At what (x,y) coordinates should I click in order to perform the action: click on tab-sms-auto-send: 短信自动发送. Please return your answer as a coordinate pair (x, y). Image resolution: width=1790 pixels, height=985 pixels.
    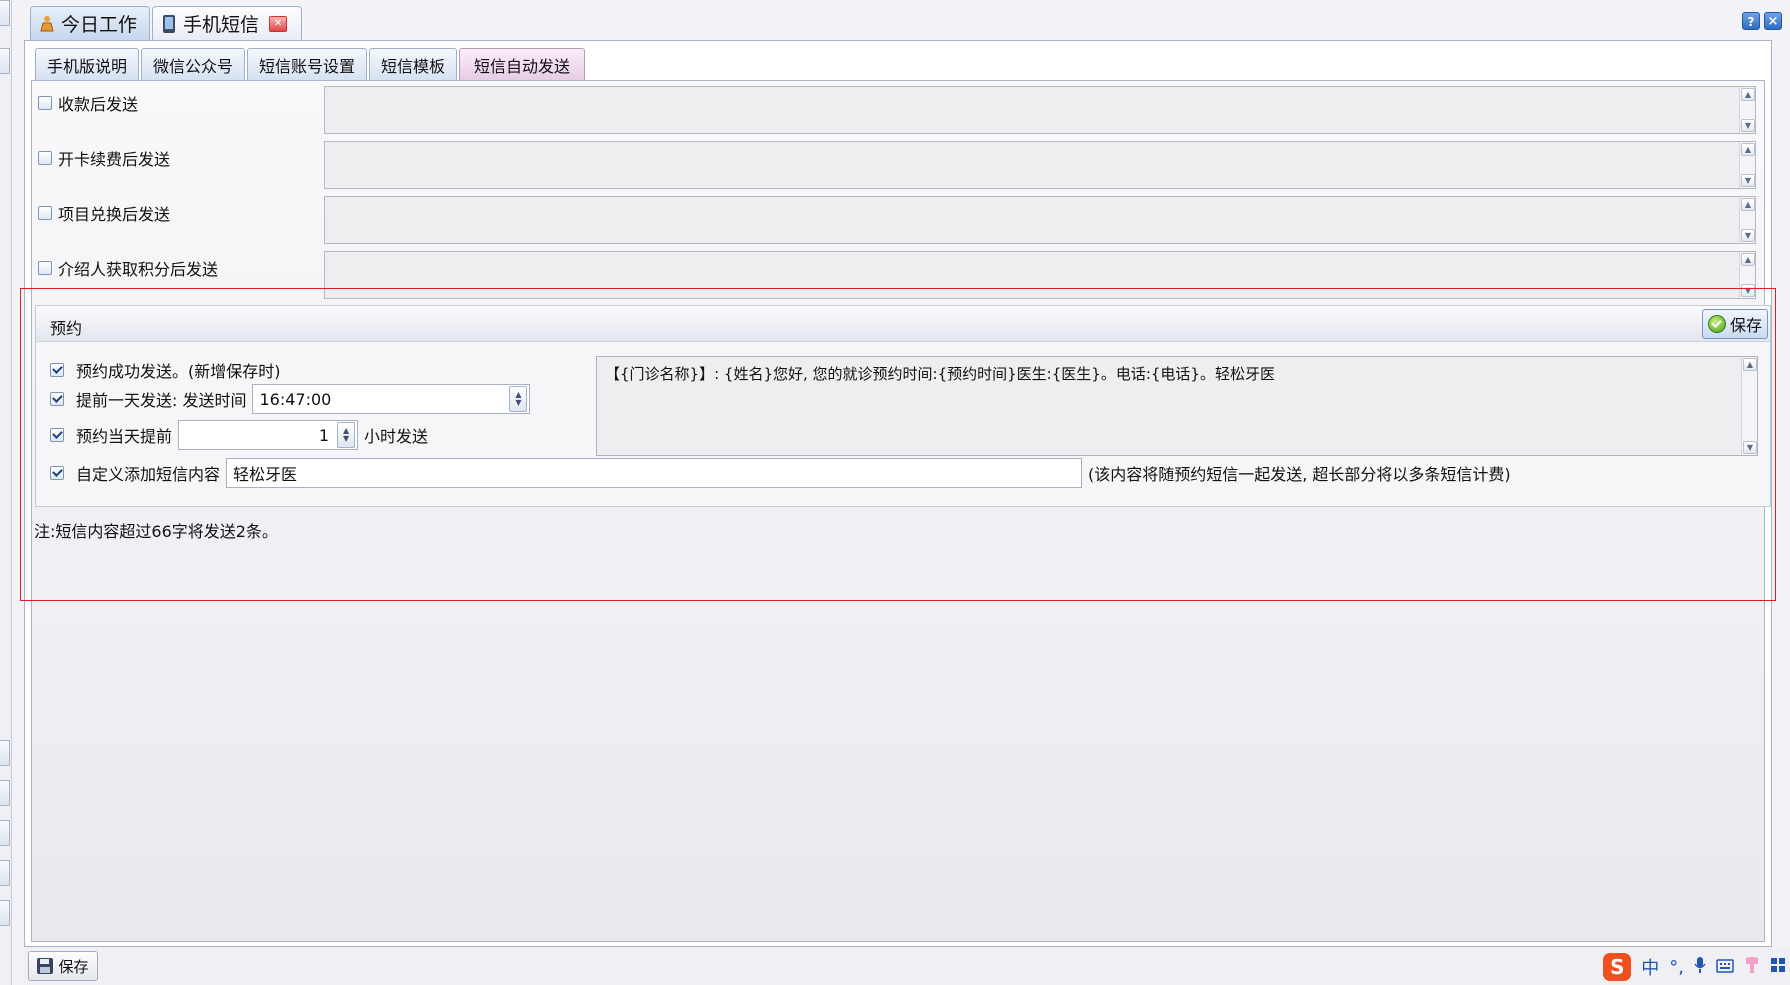
    Looking at the image, I should click on (522, 64).